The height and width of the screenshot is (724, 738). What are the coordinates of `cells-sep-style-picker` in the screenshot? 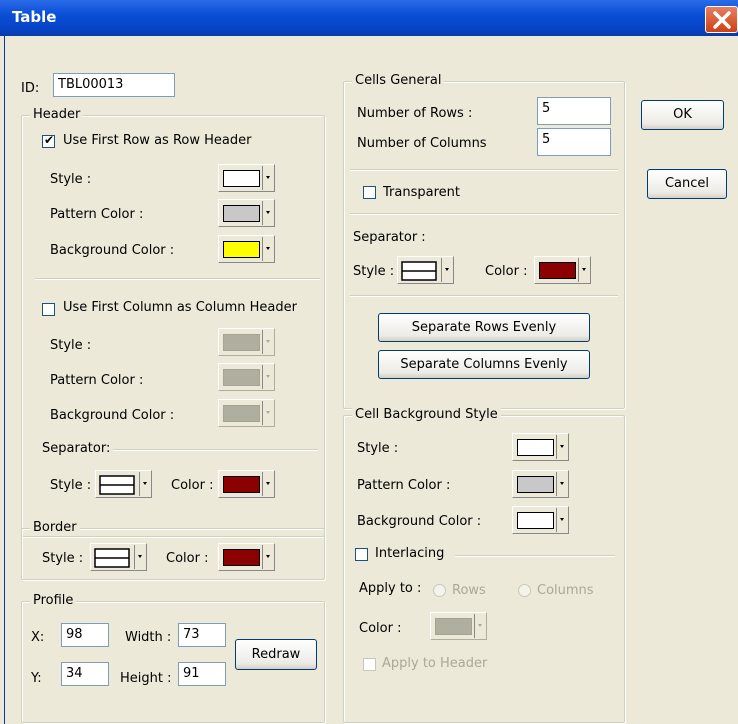 It's located at (425, 270).